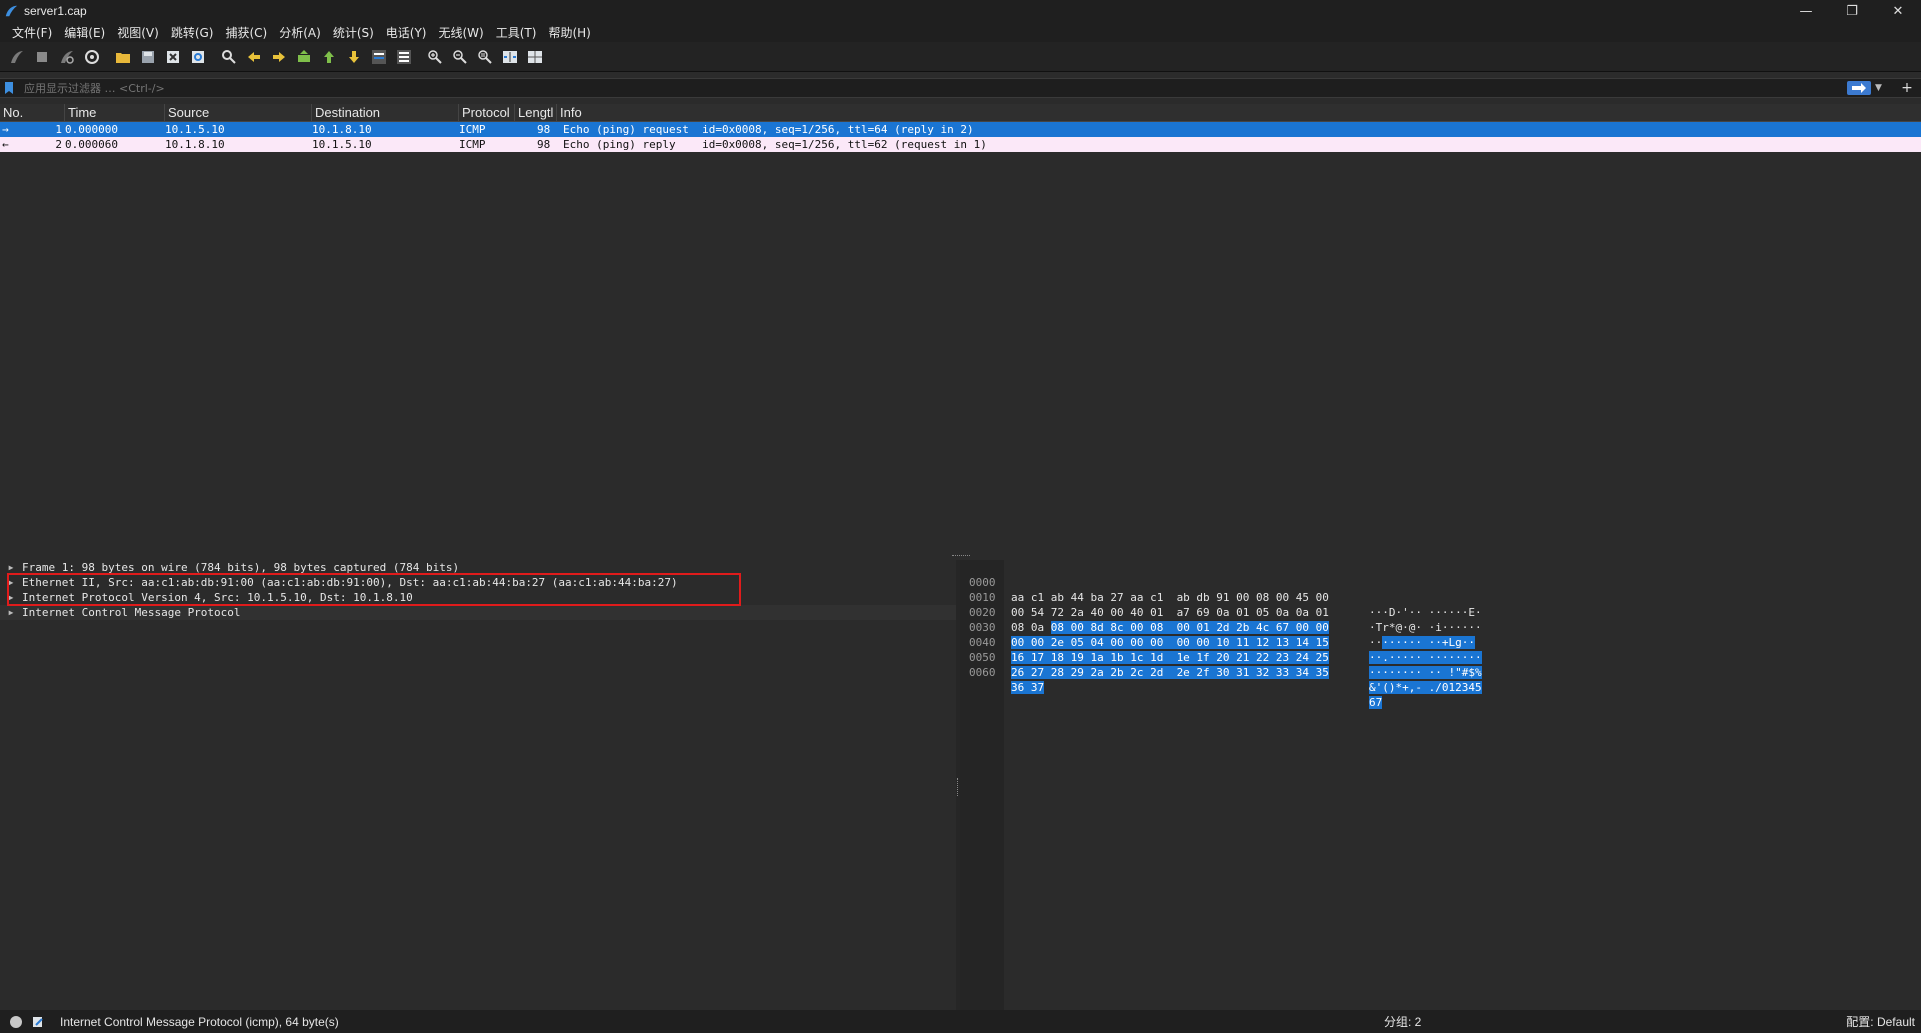  I want to click on colorize-icon, so click(404, 57).